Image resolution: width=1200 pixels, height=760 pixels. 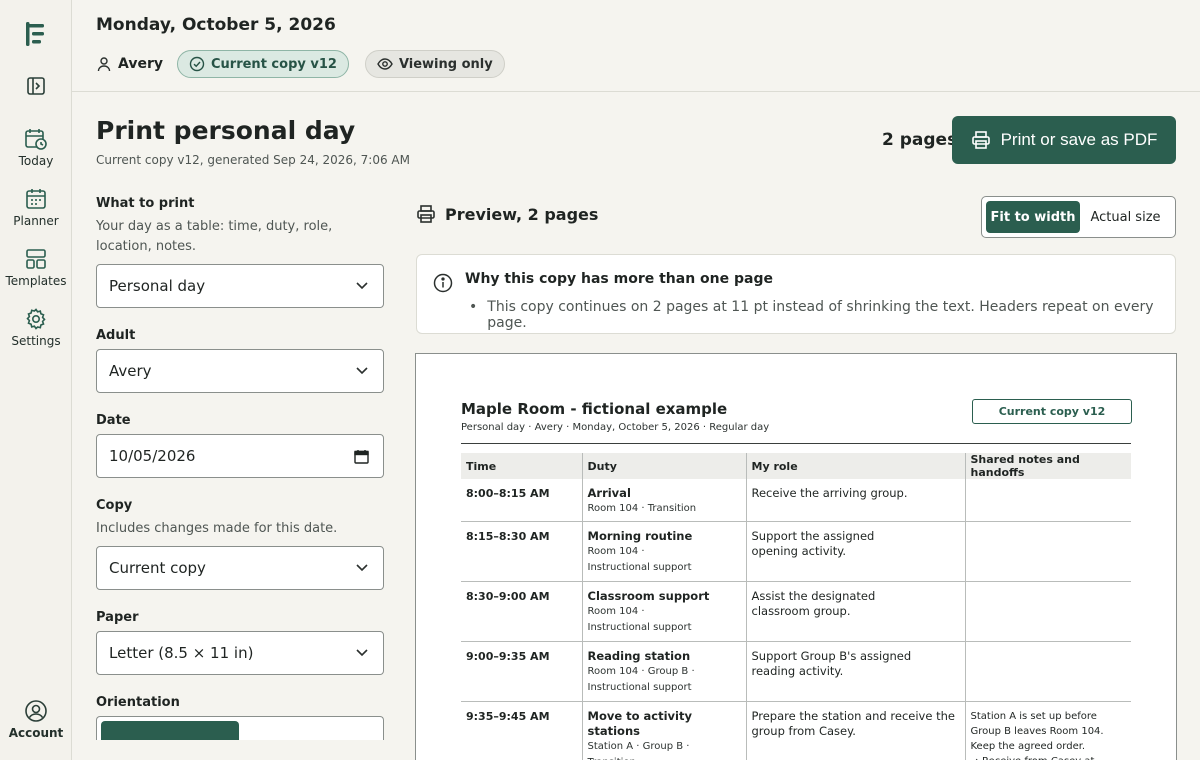 What do you see at coordinates (117, 617) in the screenshot?
I see `field-label: Paper` at bounding box center [117, 617].